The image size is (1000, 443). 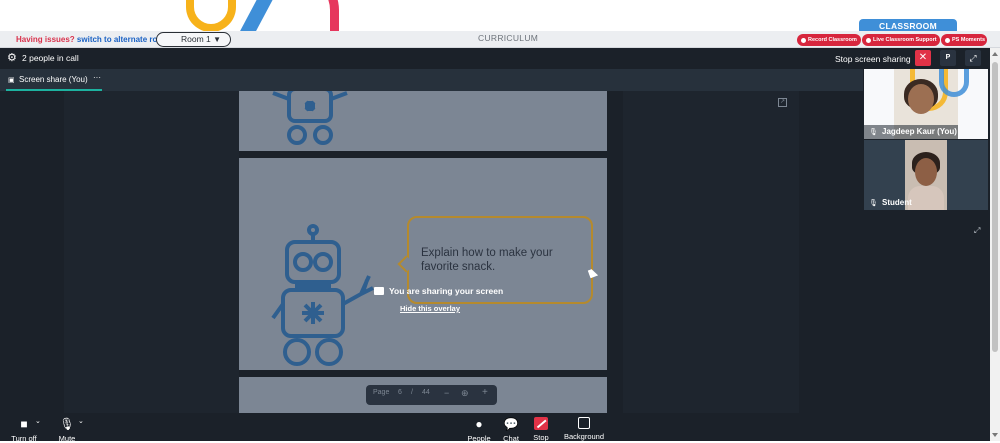 I want to click on page-scrollbar, so click(x=995, y=244).